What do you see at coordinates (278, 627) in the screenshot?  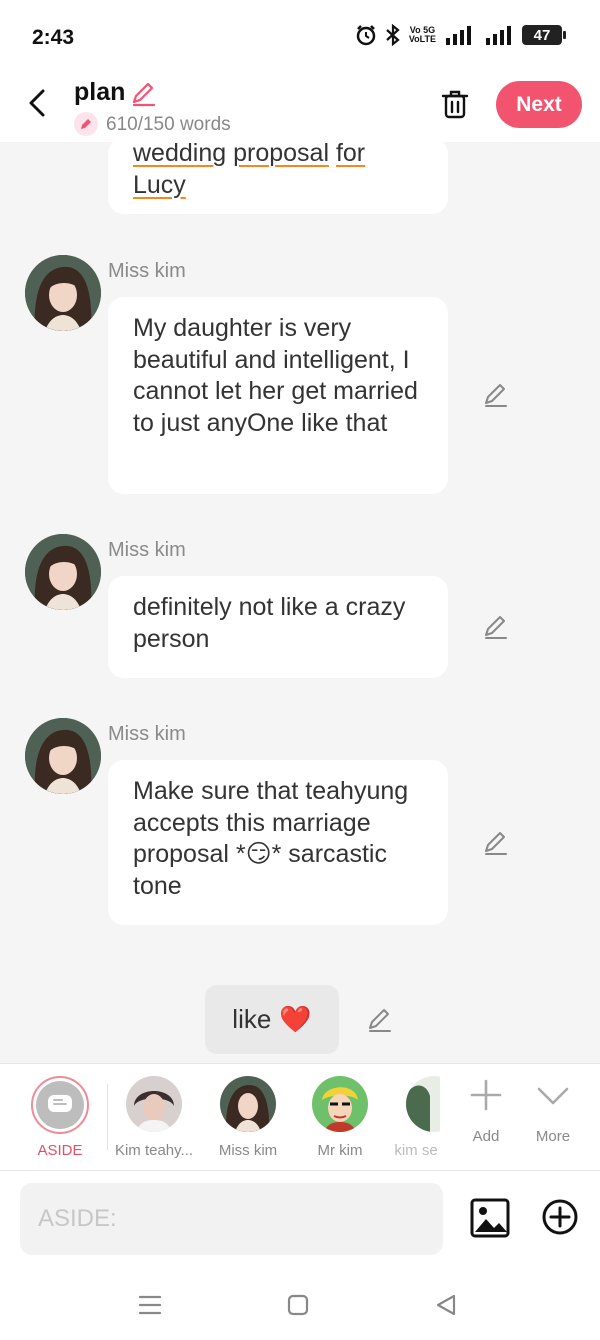 I see `message-bubble: definitely not like a crazy person` at bounding box center [278, 627].